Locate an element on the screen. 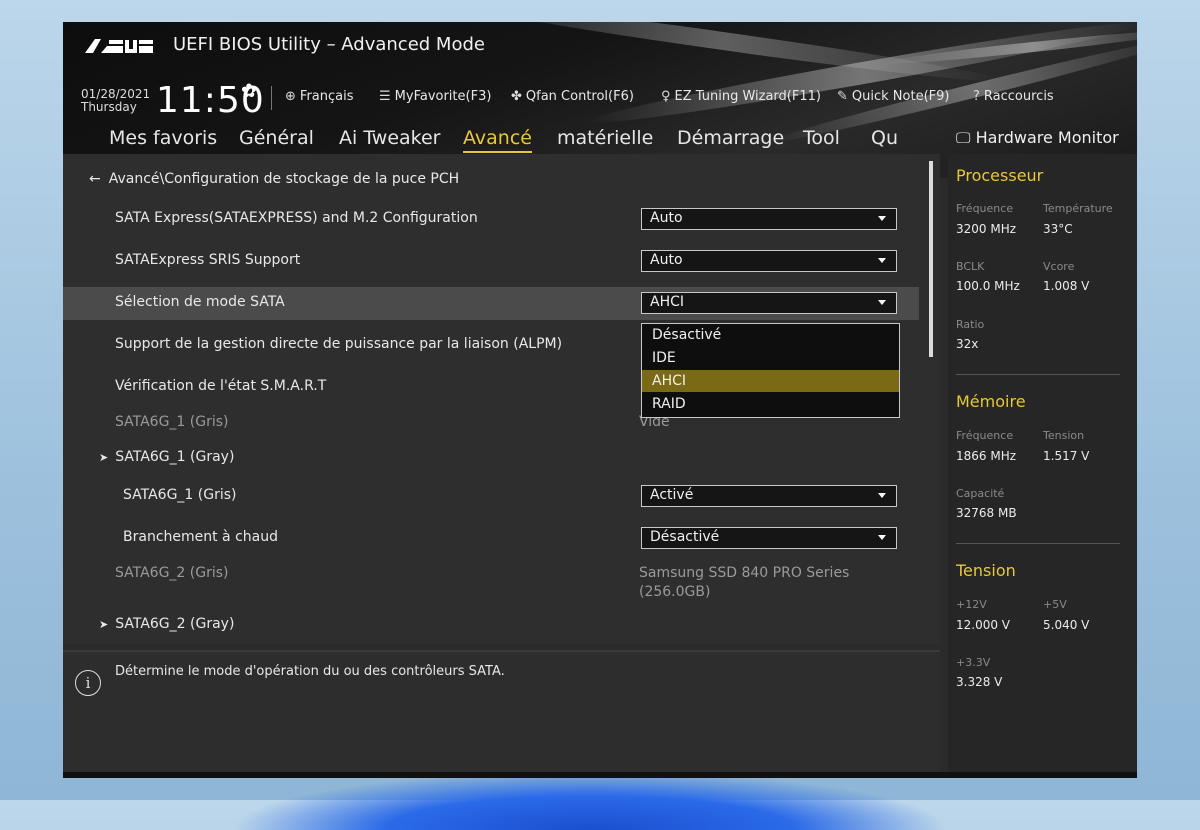 This screenshot has height=830, width=1200. memoire-heading: Mémoire is located at coordinates (991, 401).